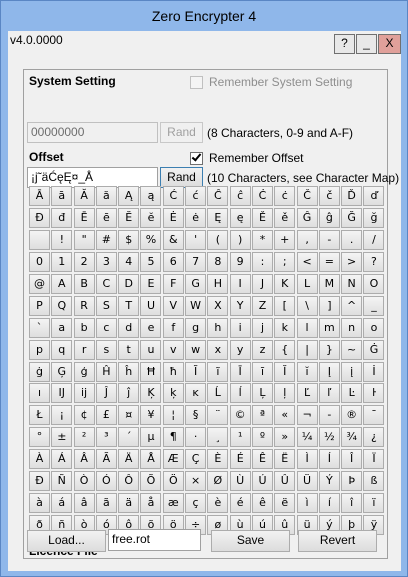 Image resolution: width=408 pixels, height=577 pixels. I want to click on char-button: ë, so click(285, 503).